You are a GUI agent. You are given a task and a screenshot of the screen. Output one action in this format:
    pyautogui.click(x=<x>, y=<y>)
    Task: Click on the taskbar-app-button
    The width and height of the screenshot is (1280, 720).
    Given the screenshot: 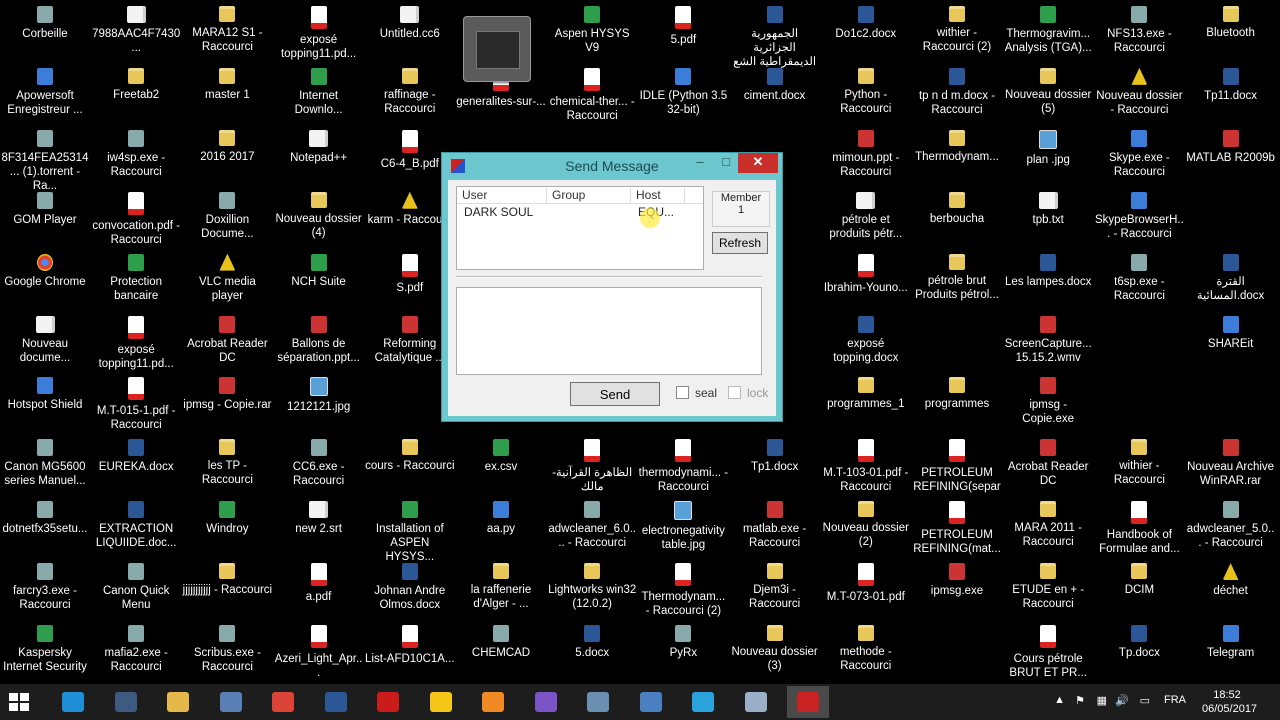 What is the action you would take?
    pyautogui.click(x=756, y=702)
    